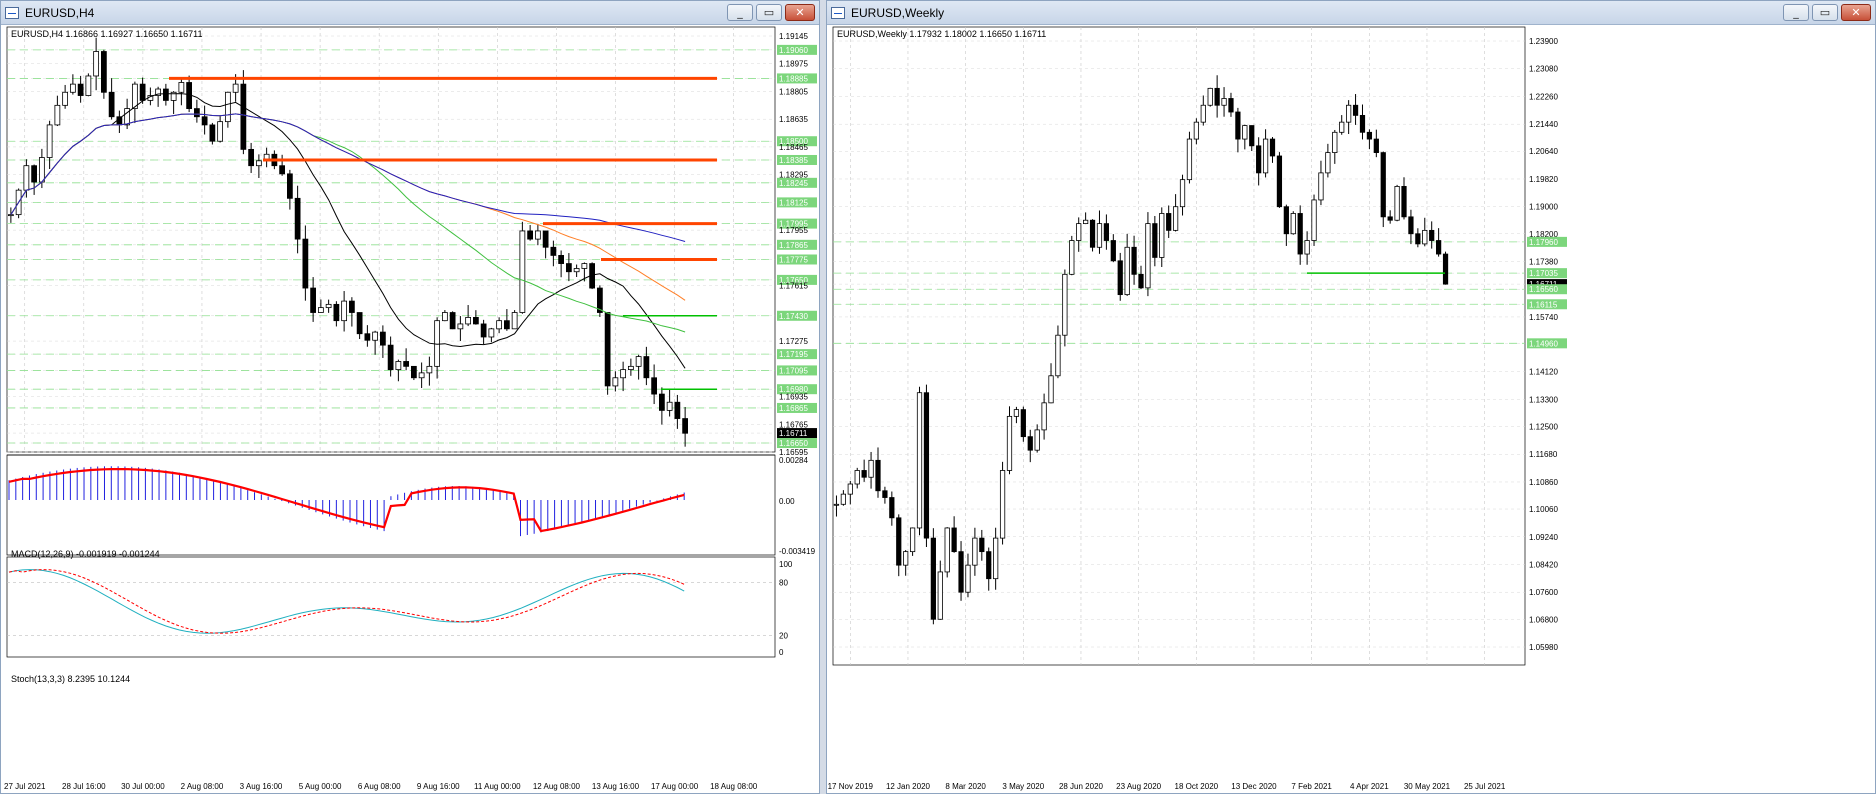 Image resolution: width=1876 pixels, height=794 pixels. I want to click on price-axis-label: 1.07600, so click(1543, 592).